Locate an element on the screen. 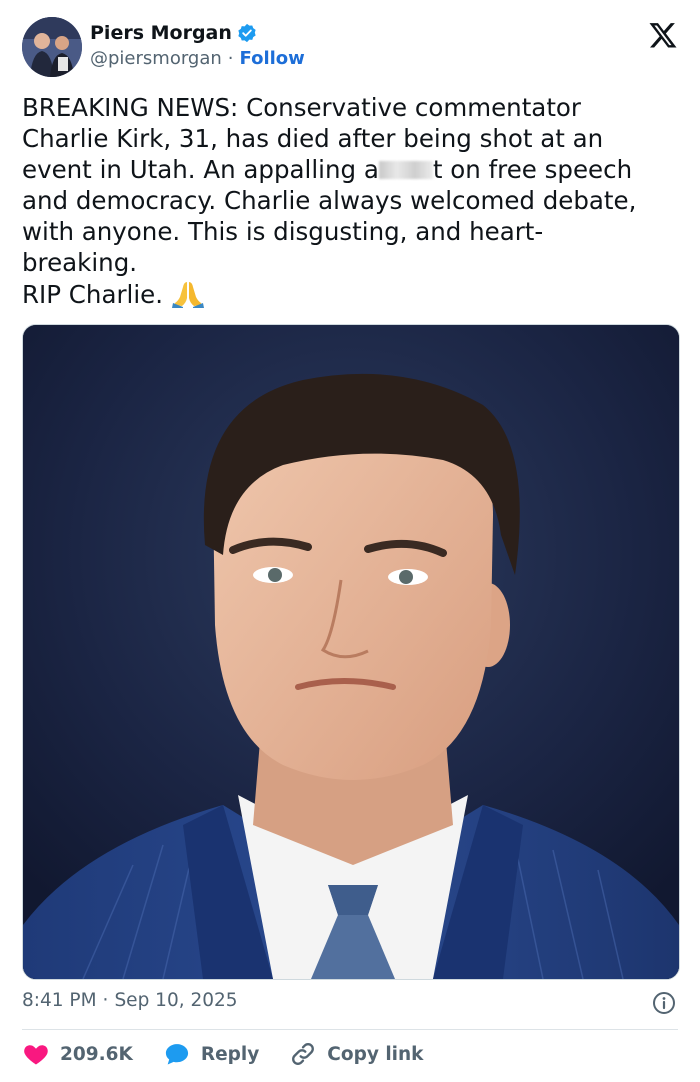  author-handle: @piersmorgan is located at coordinates (156, 58).